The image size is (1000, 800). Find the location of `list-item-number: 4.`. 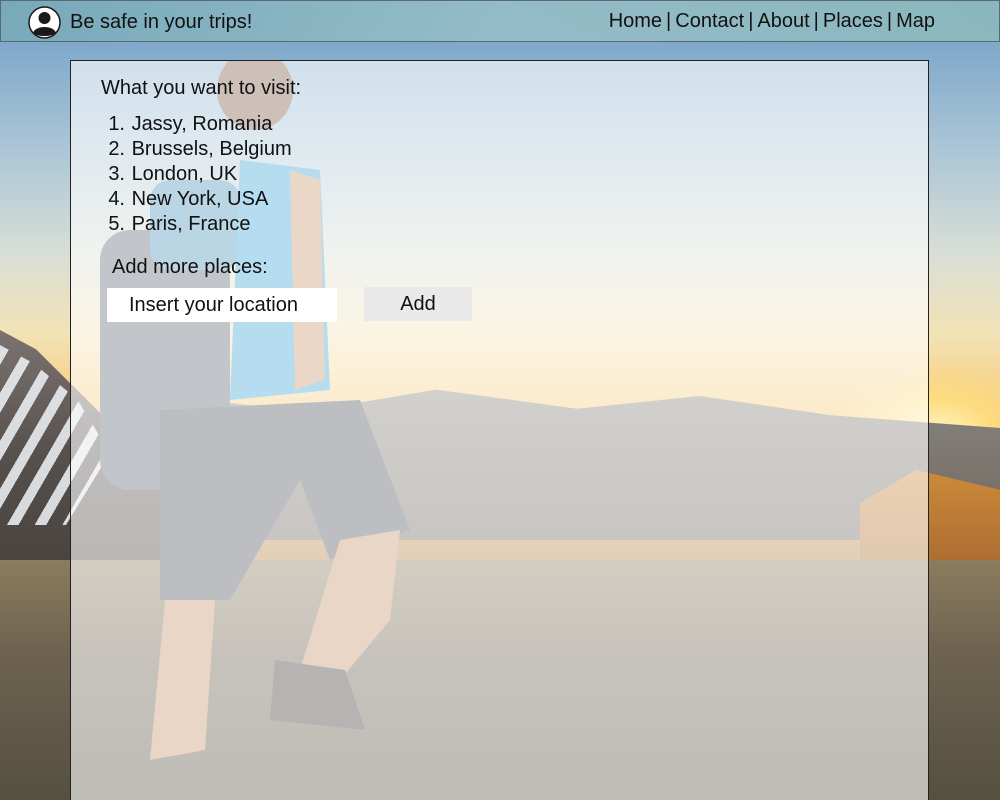

list-item-number: 4. is located at coordinates (116, 199).